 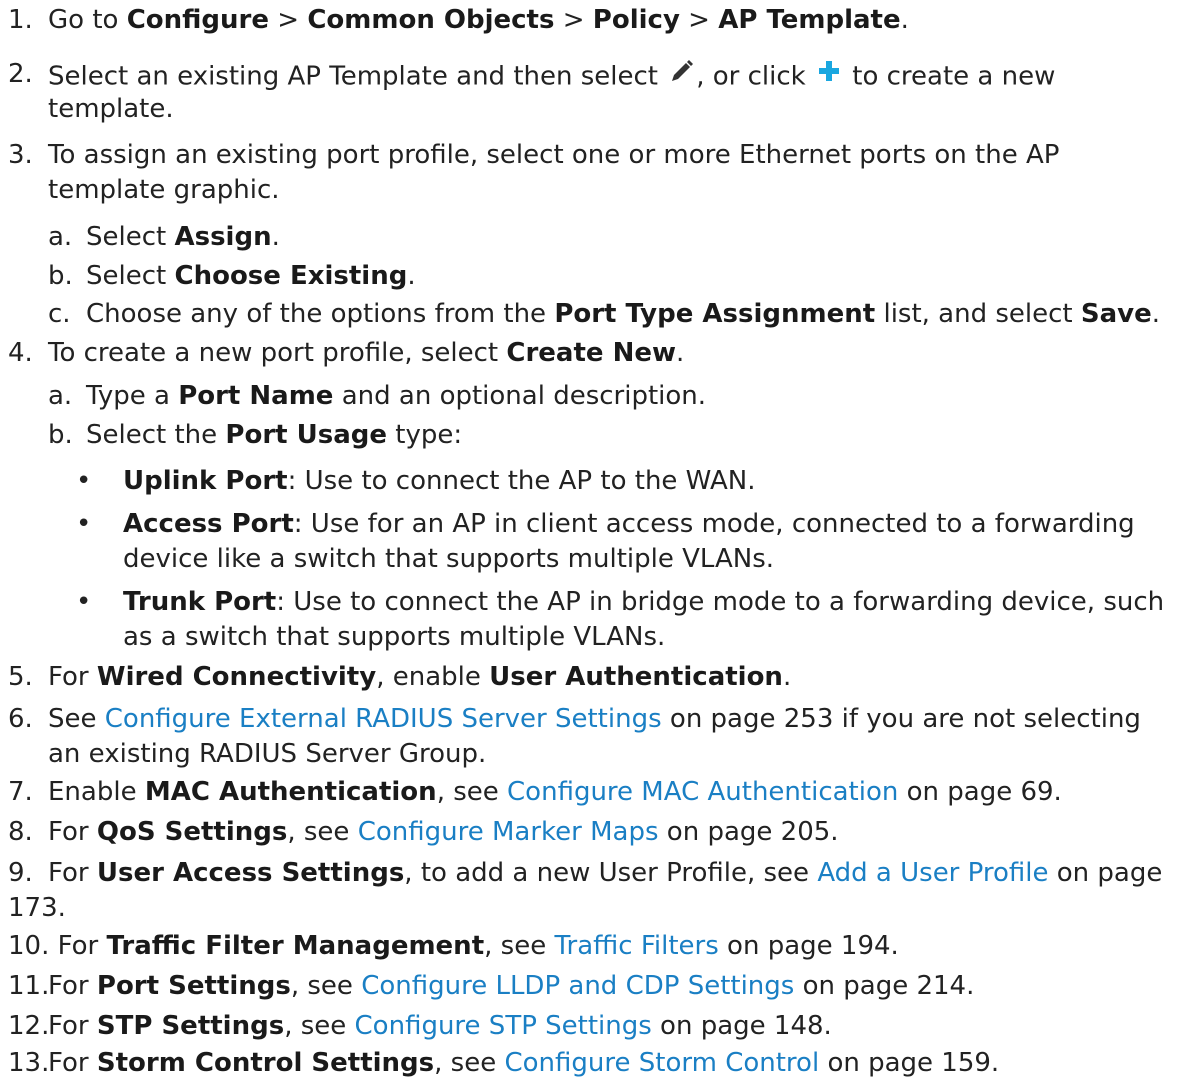 What do you see at coordinates (197, 20) in the screenshot?
I see `ui-term: Configure` at bounding box center [197, 20].